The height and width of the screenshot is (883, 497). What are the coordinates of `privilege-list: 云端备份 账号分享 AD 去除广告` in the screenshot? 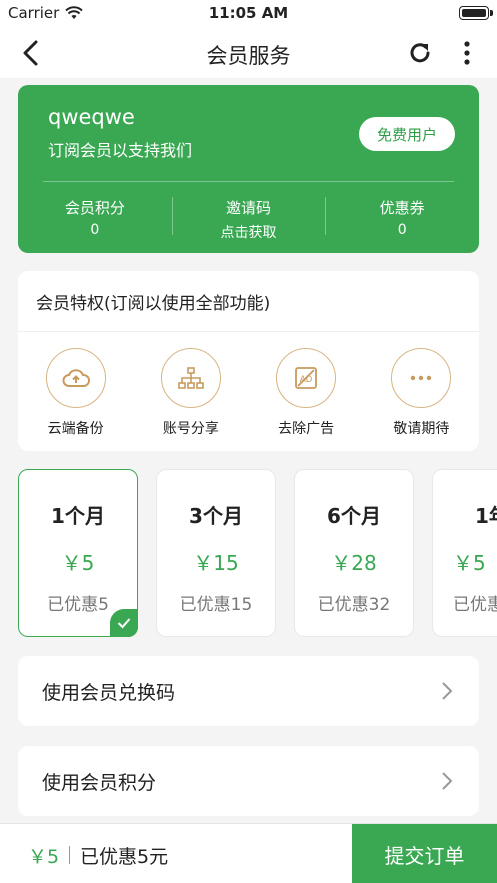 It's located at (248, 393).